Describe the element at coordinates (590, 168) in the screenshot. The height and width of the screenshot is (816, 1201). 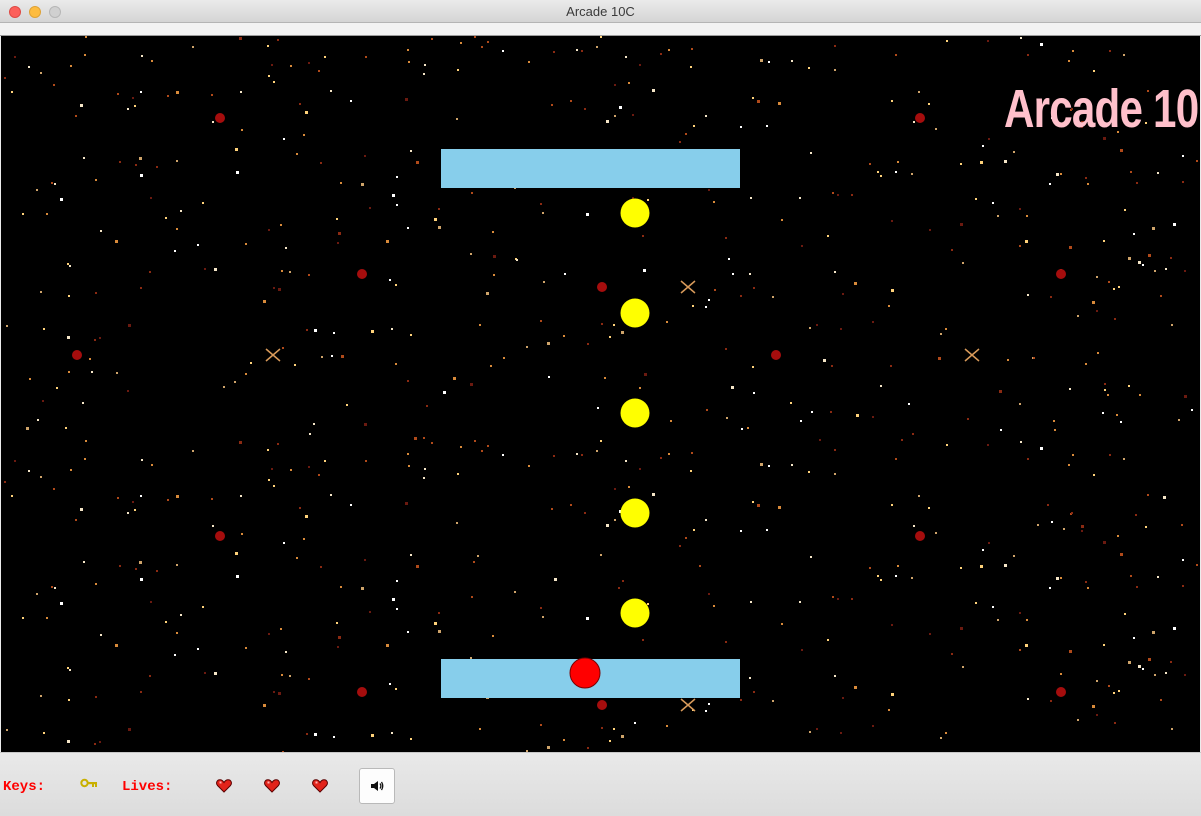
I see `top-platform` at that location.